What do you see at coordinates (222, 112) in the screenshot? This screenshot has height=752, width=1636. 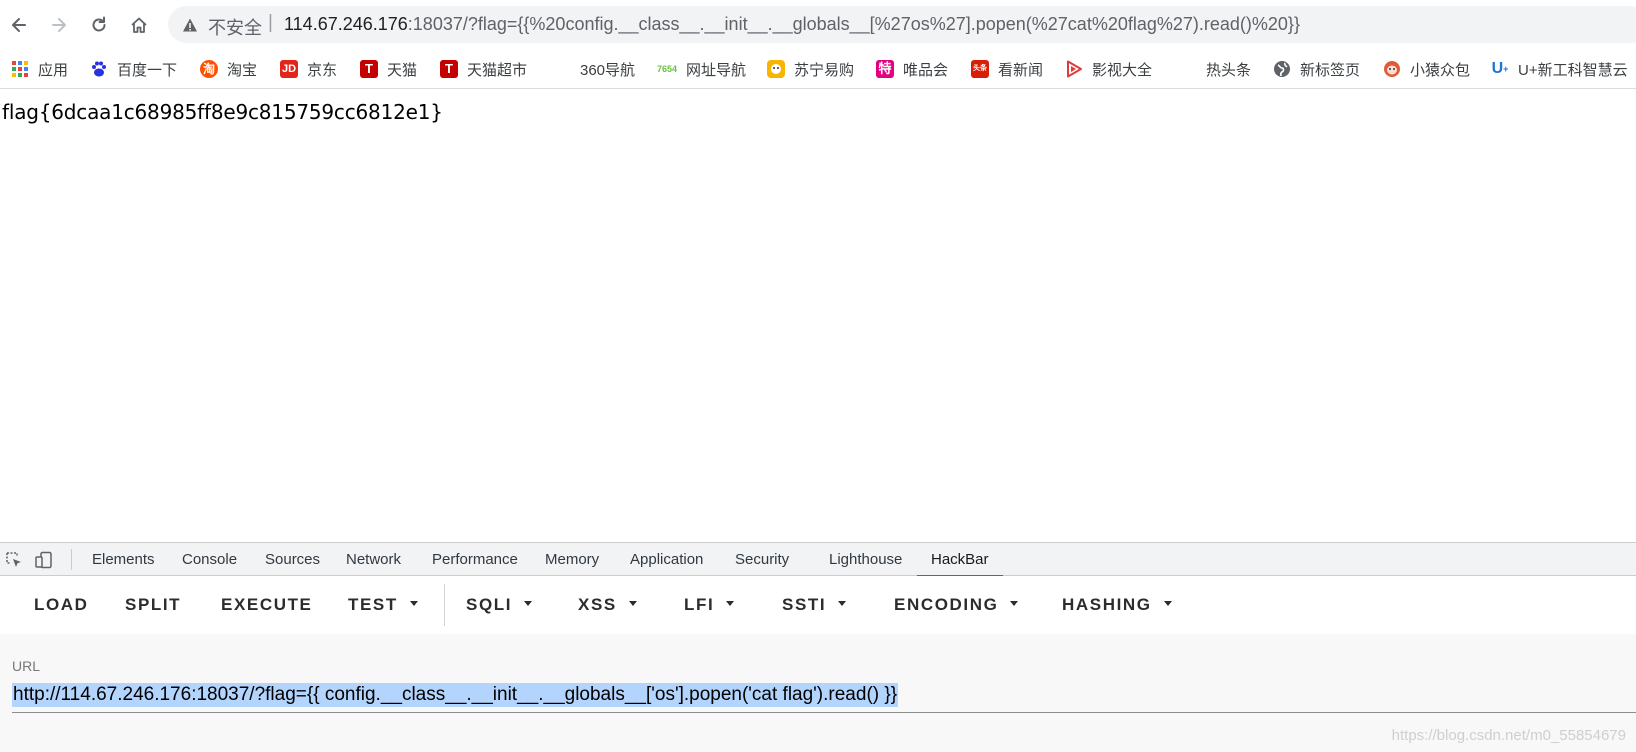 I see `page-content-flag: flag{6dcaa1c68985ff8e9c815759cc6812e1}` at bounding box center [222, 112].